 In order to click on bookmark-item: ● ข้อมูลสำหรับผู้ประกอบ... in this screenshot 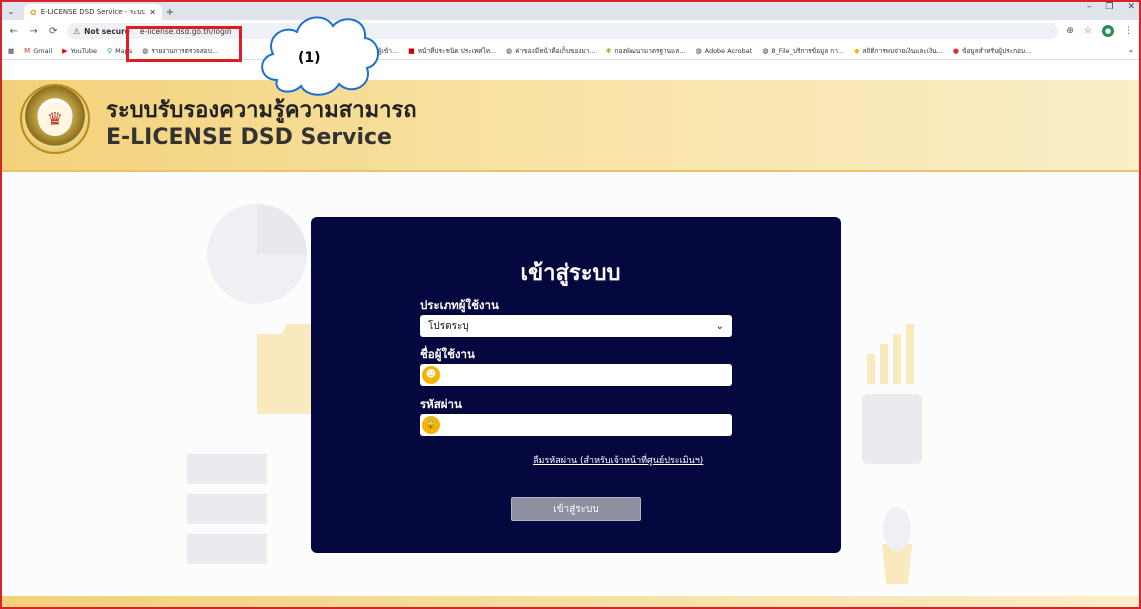, I will do `click(992, 51)`.